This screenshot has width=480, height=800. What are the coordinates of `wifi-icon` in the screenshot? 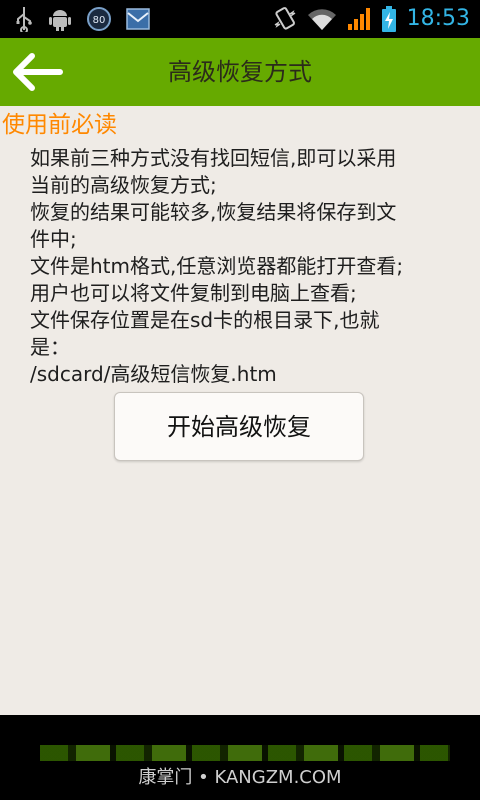 It's located at (321, 20).